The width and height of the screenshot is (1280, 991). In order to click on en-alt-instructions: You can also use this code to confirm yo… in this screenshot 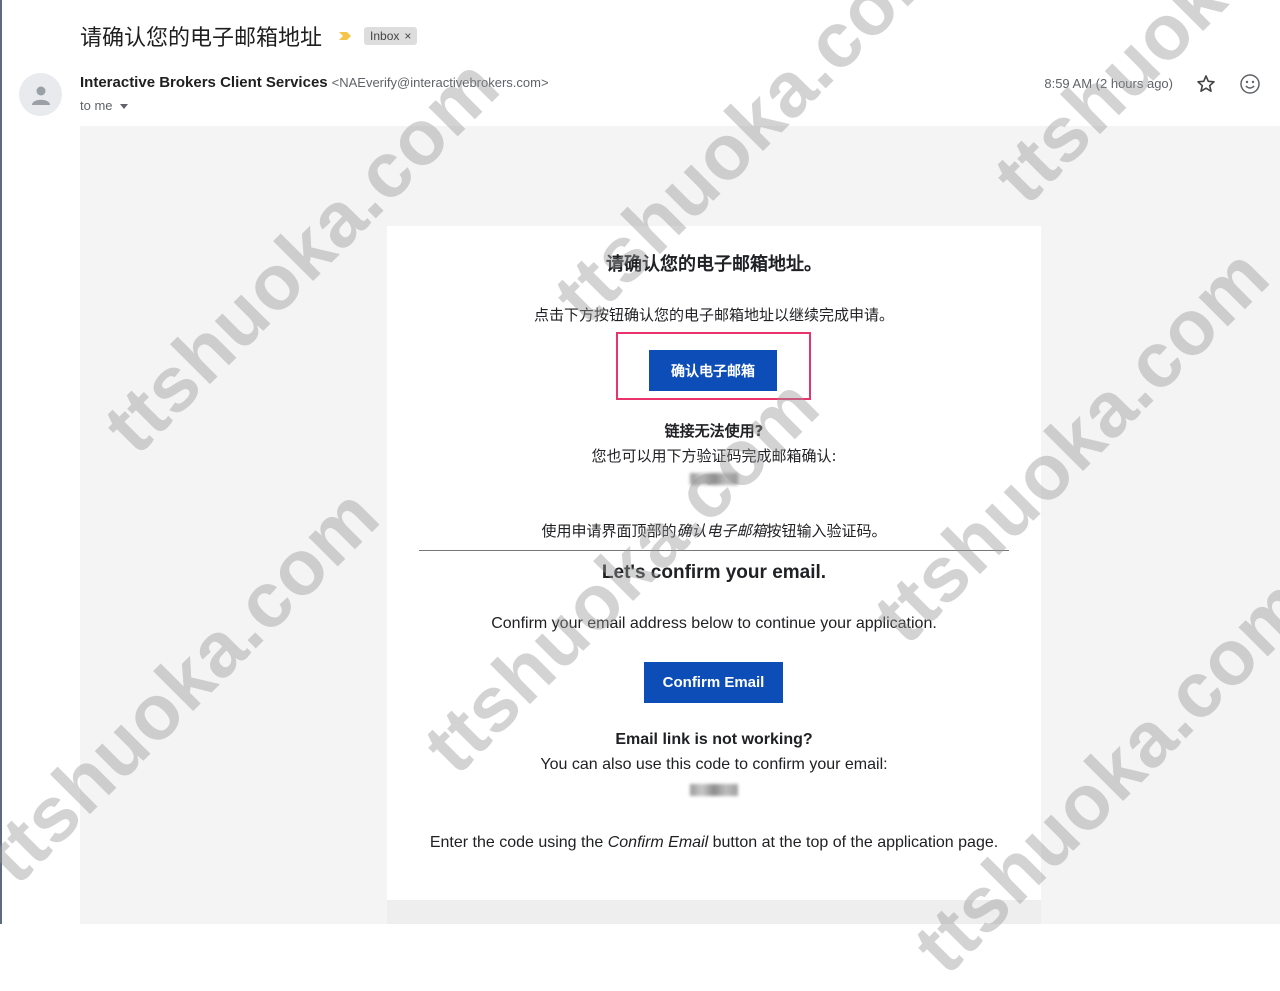, I will do `click(714, 764)`.